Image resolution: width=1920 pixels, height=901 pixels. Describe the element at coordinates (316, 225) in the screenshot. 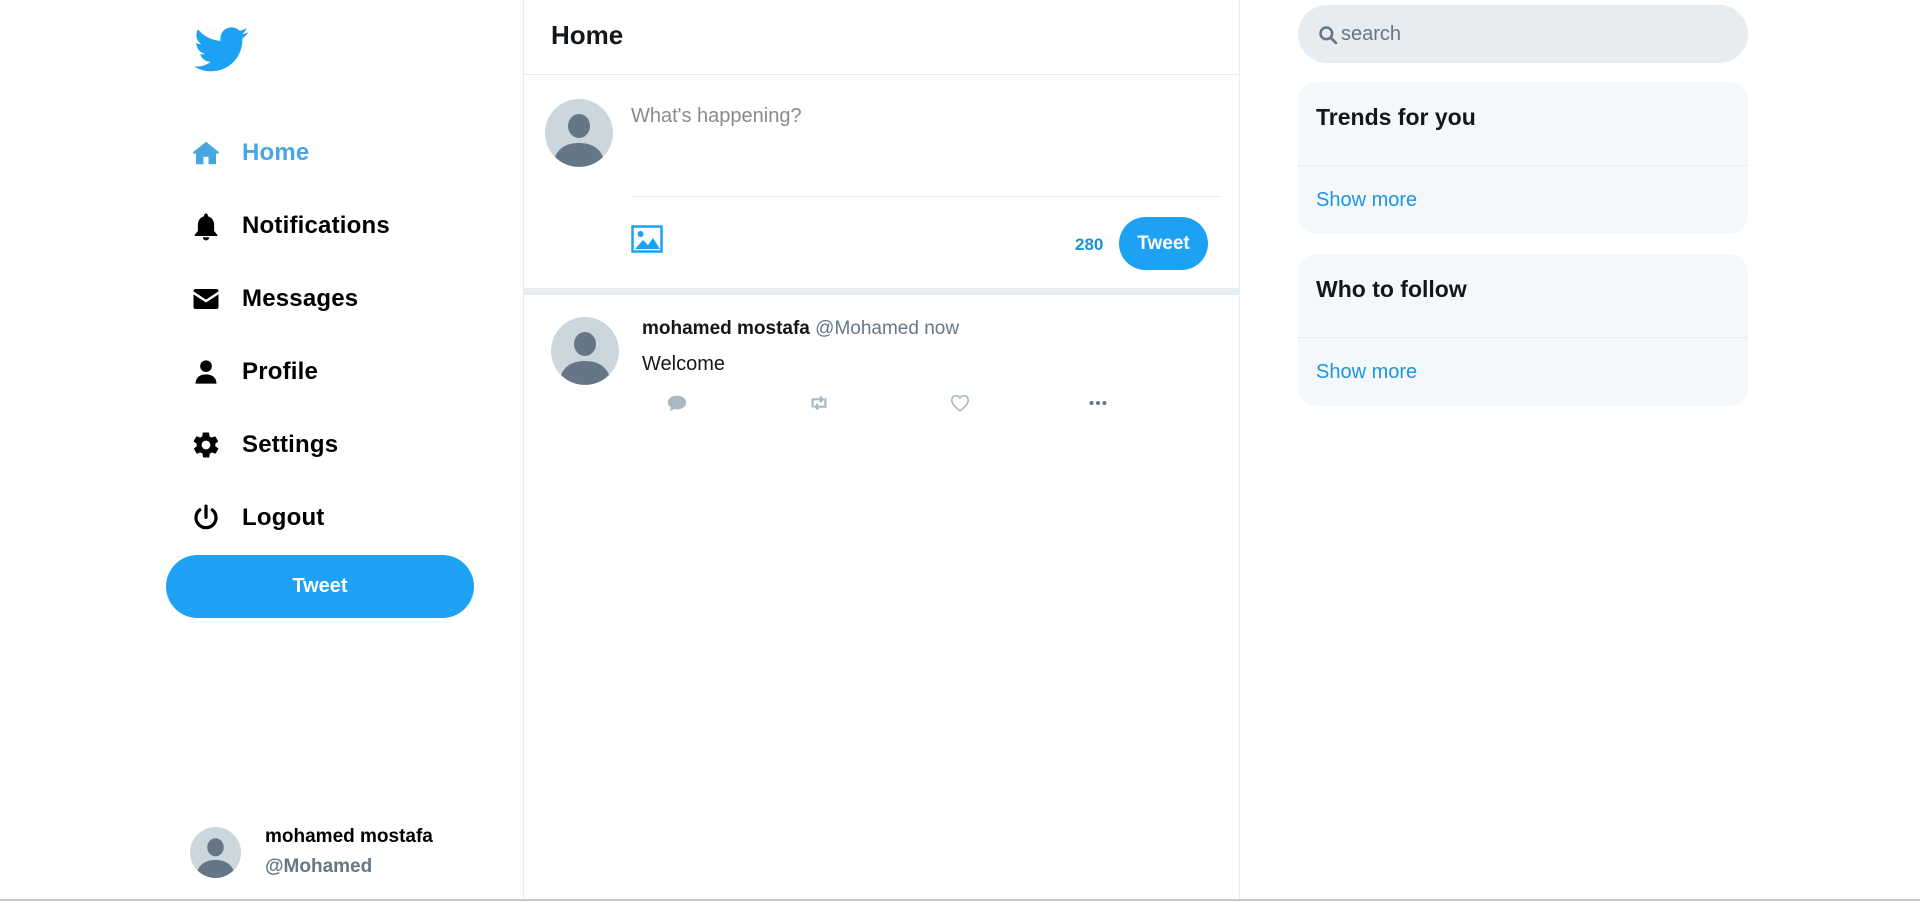

I see `nav-label-notifications: Notifications` at that location.